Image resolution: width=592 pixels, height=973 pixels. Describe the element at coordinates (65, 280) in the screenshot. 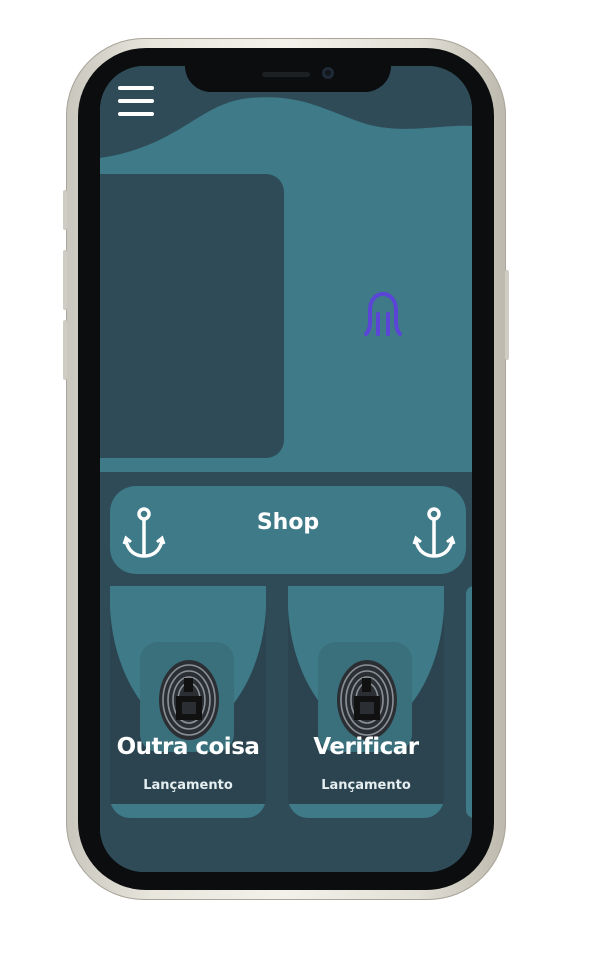

I see `phone-volume-up-button` at that location.